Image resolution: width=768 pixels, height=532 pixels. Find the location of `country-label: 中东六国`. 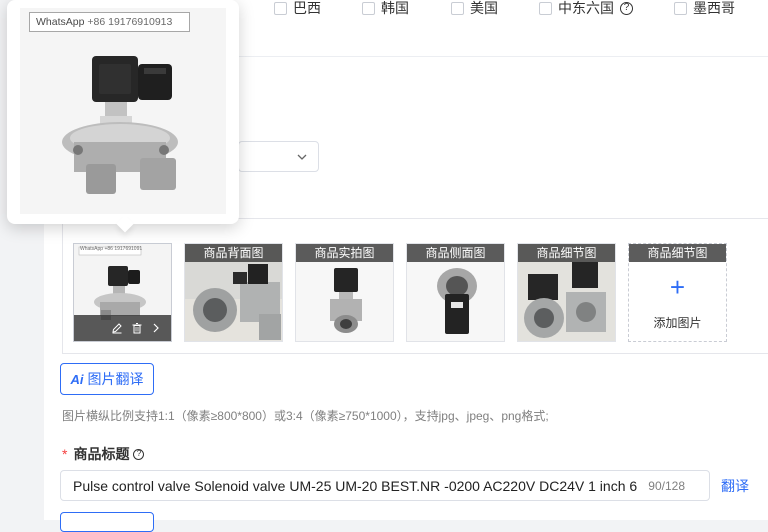

country-label: 中东六国 is located at coordinates (586, 8).